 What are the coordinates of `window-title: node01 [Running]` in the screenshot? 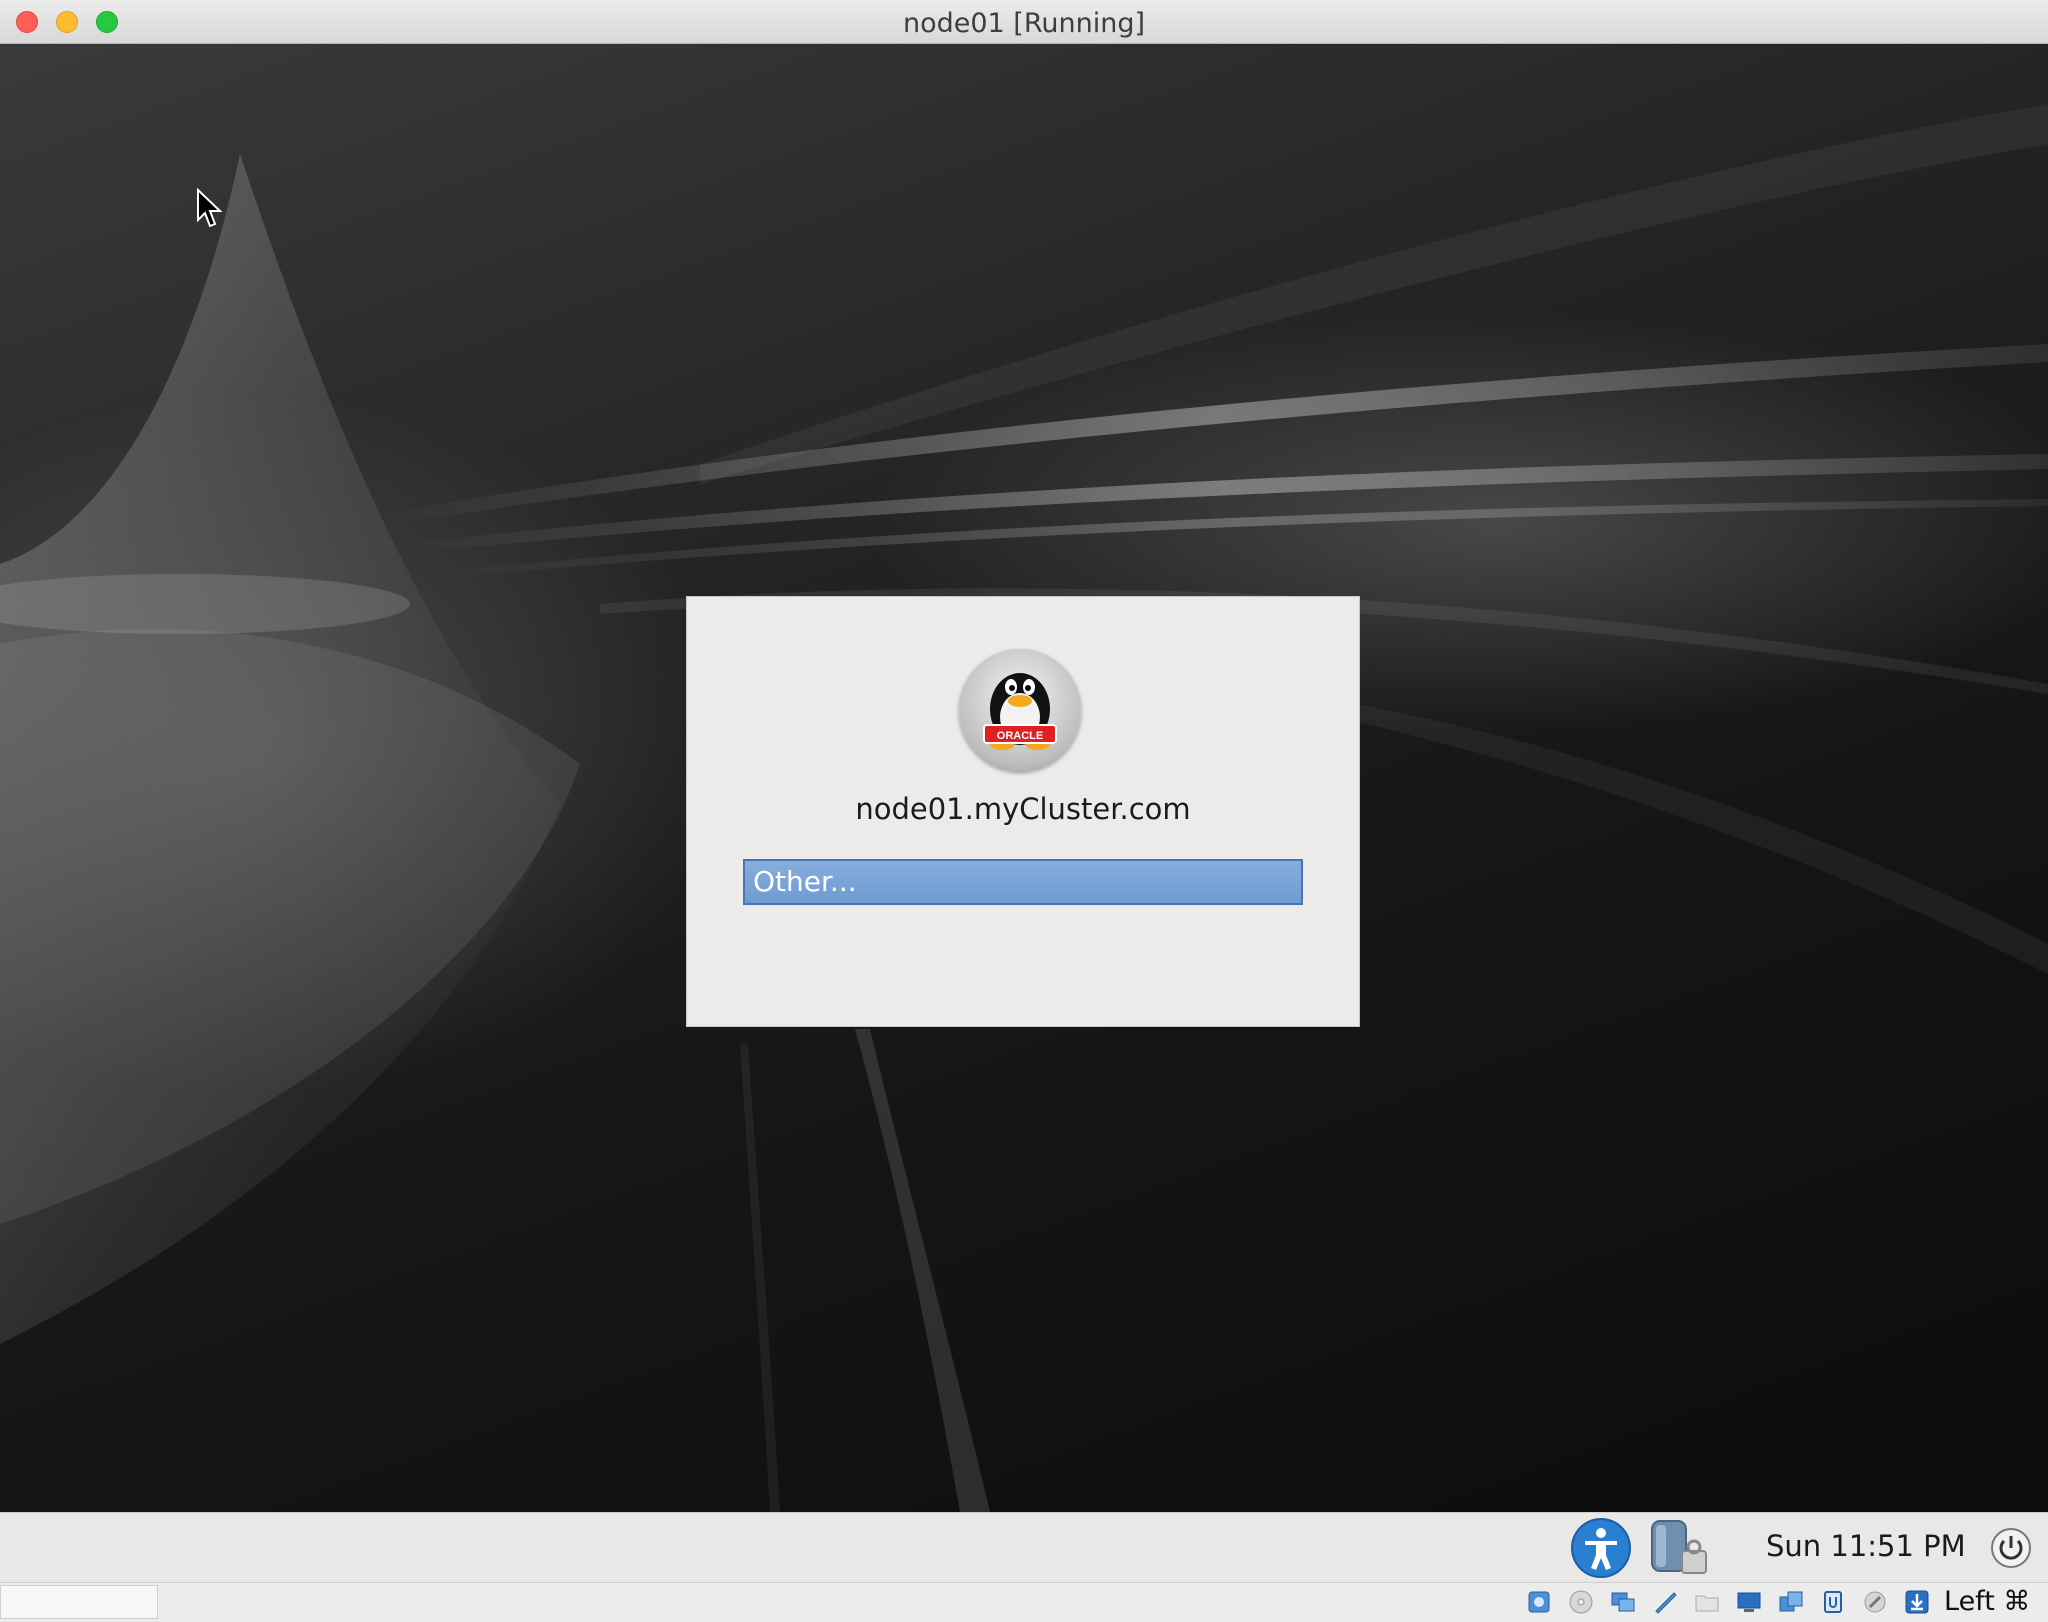 It's located at (1024, 23).